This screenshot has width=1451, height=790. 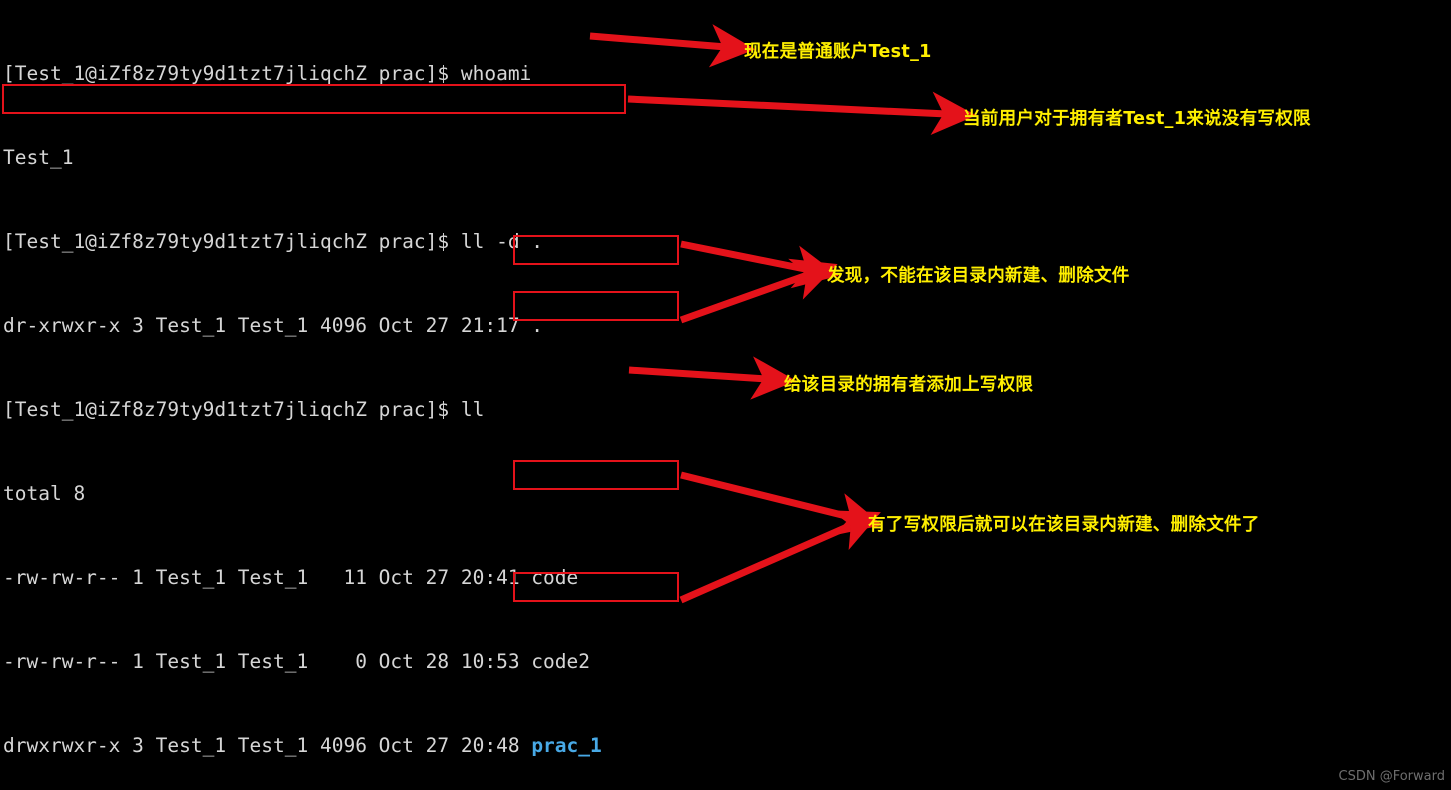 What do you see at coordinates (838, 52) in the screenshot?
I see `annotation-note-1: 现在是普通账户Test_1` at bounding box center [838, 52].